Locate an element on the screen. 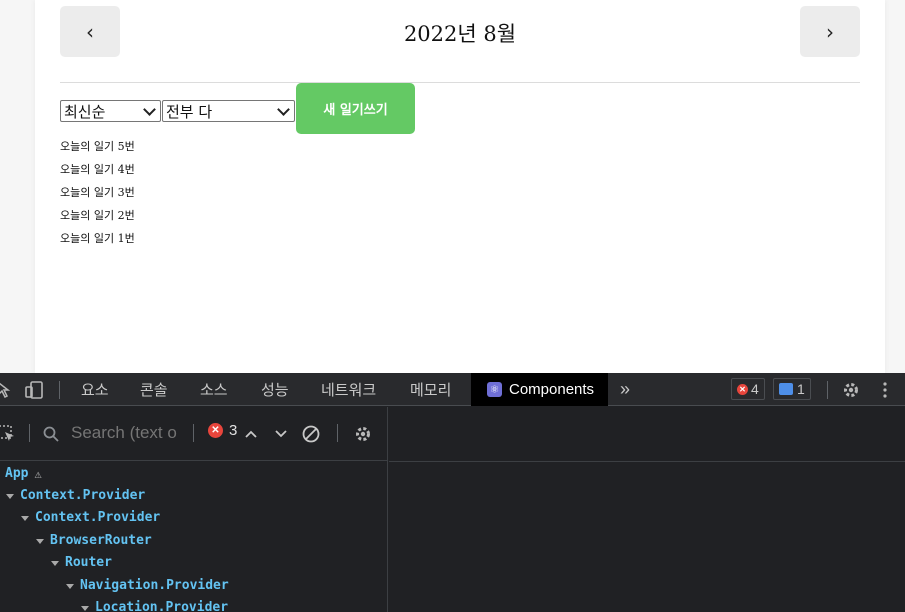 This screenshot has width=905, height=612. tree-node: Navigation.Provider is located at coordinates (147, 586).